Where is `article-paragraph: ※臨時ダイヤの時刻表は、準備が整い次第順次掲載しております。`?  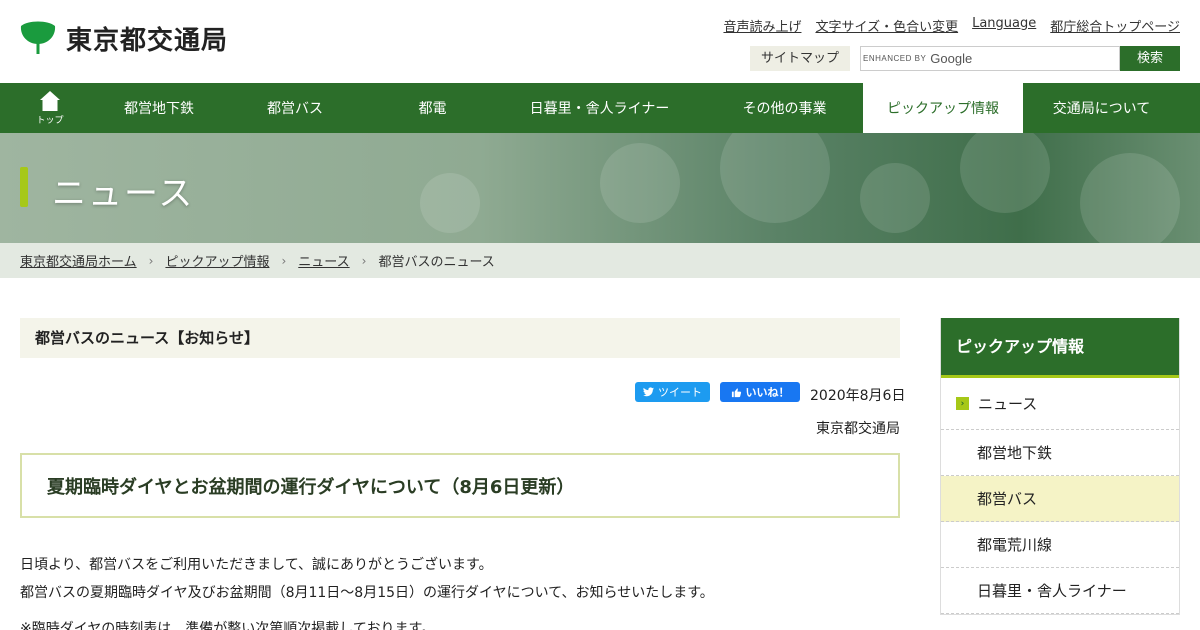 article-paragraph: ※臨時ダイヤの時刻表は、準備が整い次第順次掲載しております。 is located at coordinates (228, 625).